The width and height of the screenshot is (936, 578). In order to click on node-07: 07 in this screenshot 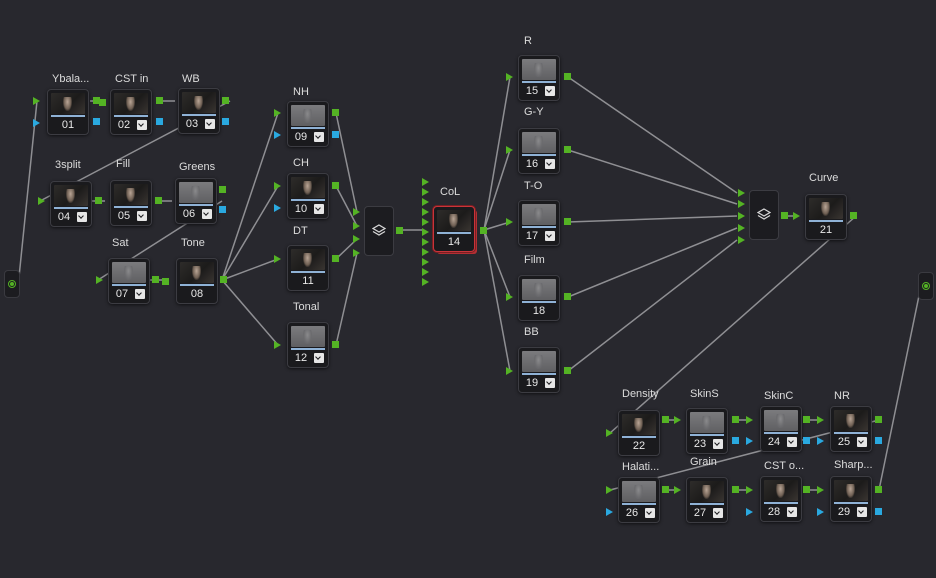, I will do `click(129, 281)`.